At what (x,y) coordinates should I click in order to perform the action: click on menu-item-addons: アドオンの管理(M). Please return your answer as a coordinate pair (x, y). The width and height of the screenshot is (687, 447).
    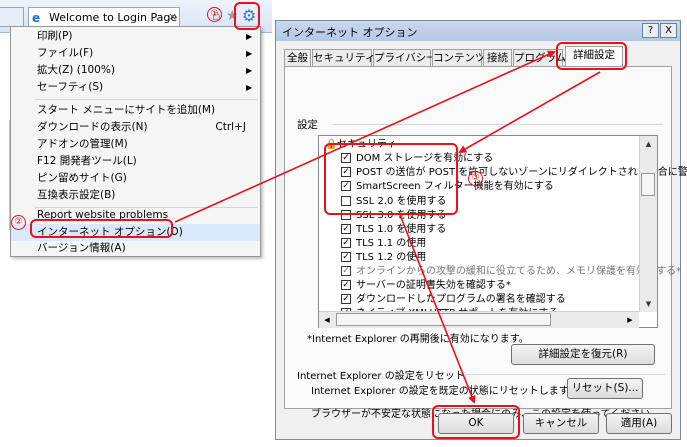
    Looking at the image, I should click on (135, 144).